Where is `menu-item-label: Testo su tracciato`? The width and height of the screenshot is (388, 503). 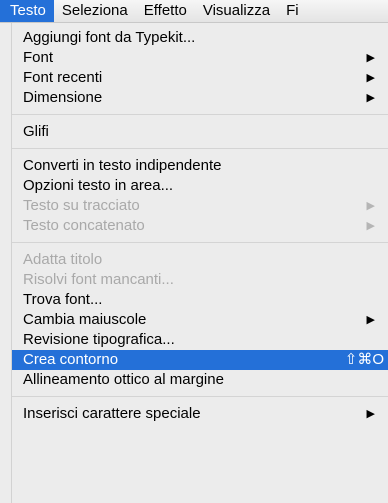 menu-item-label: Testo su tracciato is located at coordinates (81, 205).